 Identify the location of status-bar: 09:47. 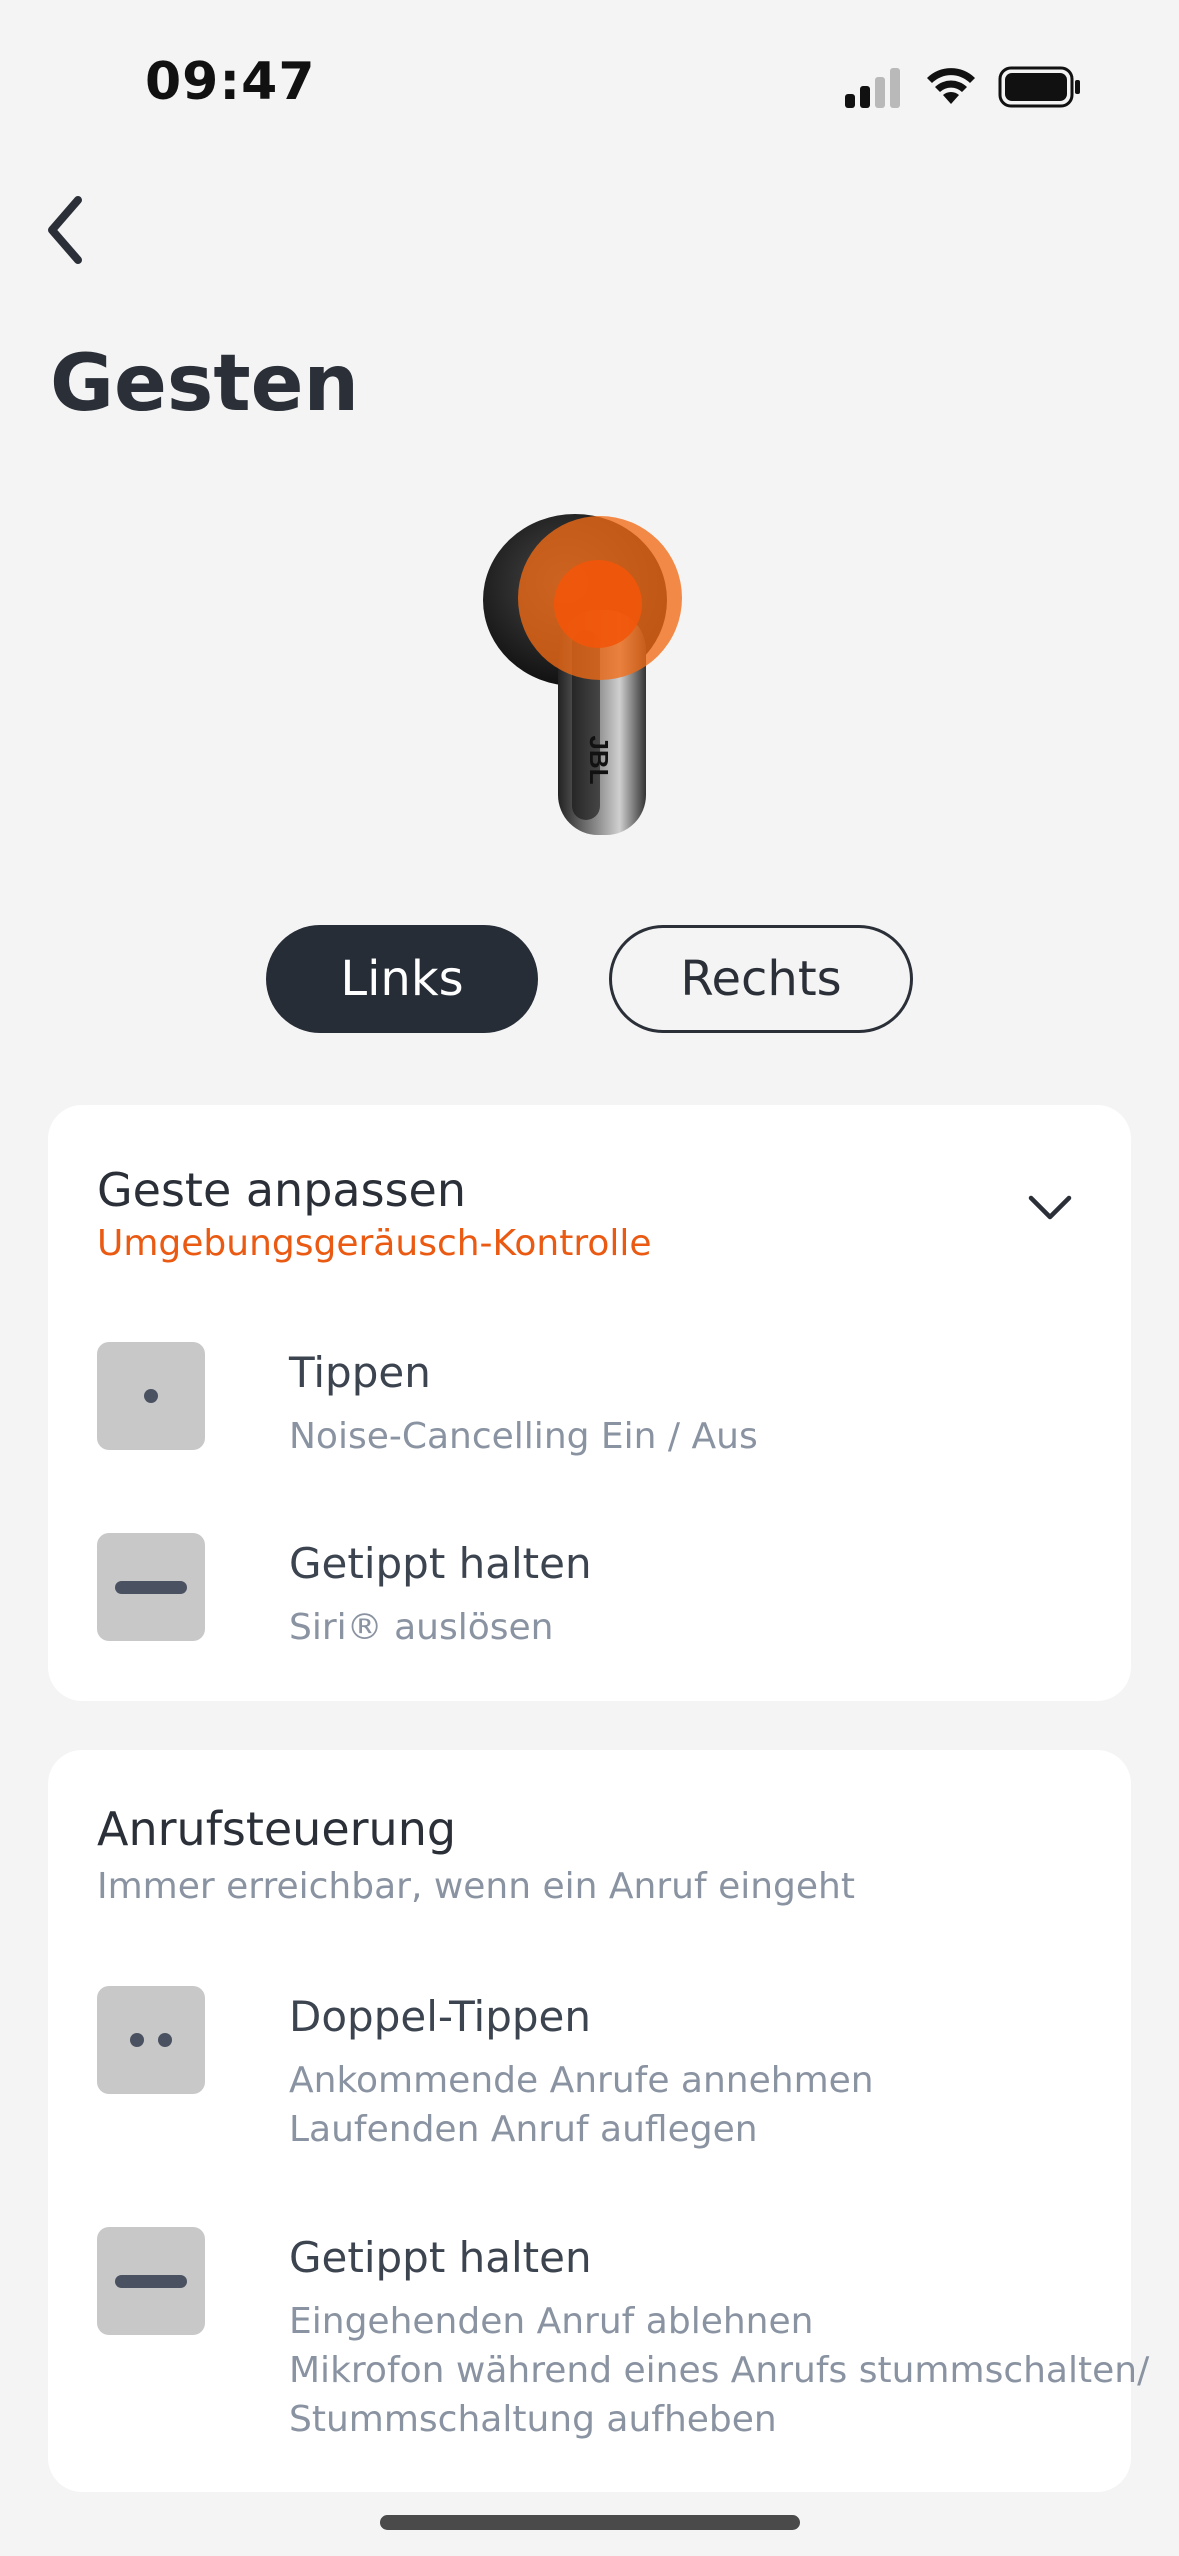
(589, 75).